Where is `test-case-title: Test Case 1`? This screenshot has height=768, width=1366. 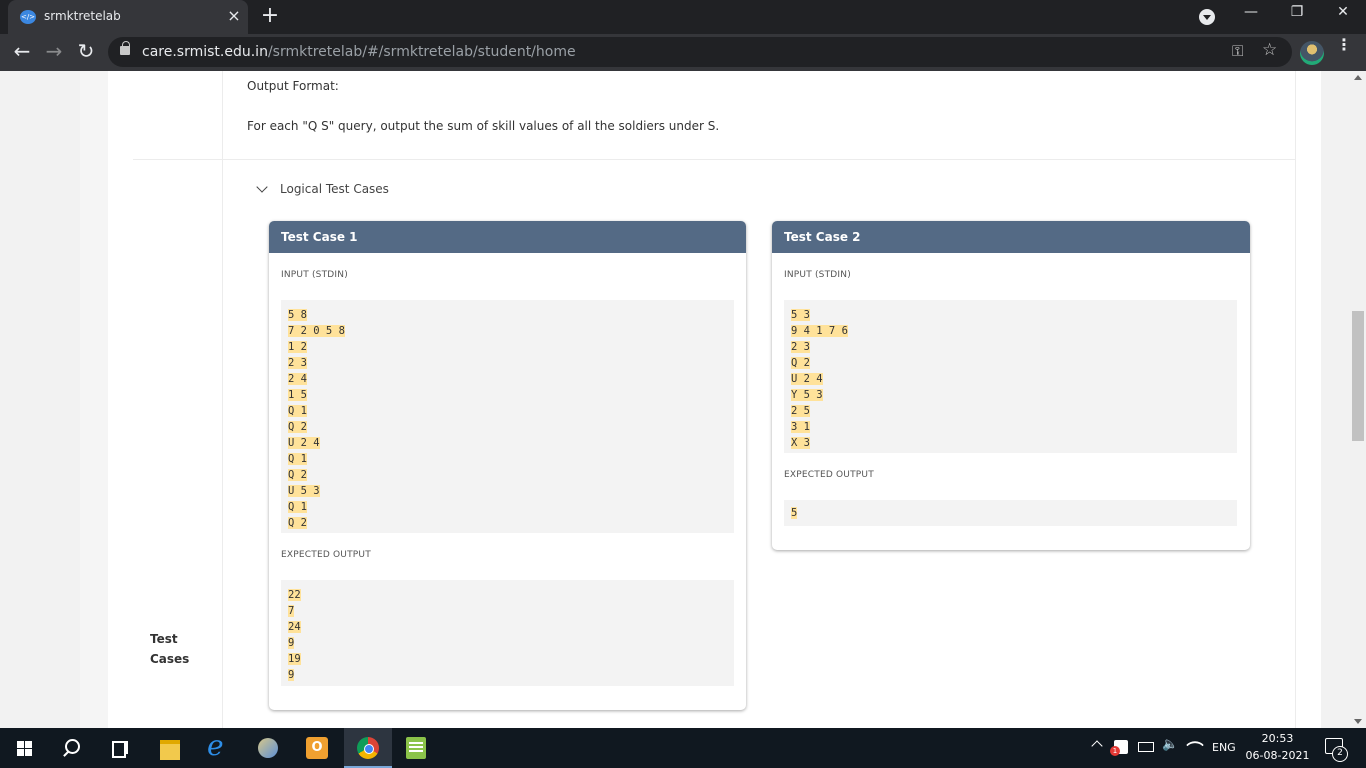 test-case-title: Test Case 1 is located at coordinates (507, 237).